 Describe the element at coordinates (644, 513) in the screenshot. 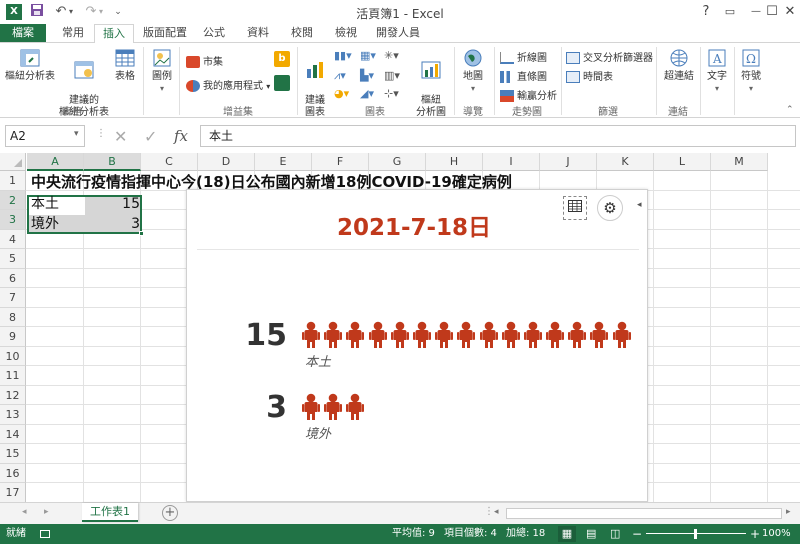

I see `horizontal-scrollbar` at that location.